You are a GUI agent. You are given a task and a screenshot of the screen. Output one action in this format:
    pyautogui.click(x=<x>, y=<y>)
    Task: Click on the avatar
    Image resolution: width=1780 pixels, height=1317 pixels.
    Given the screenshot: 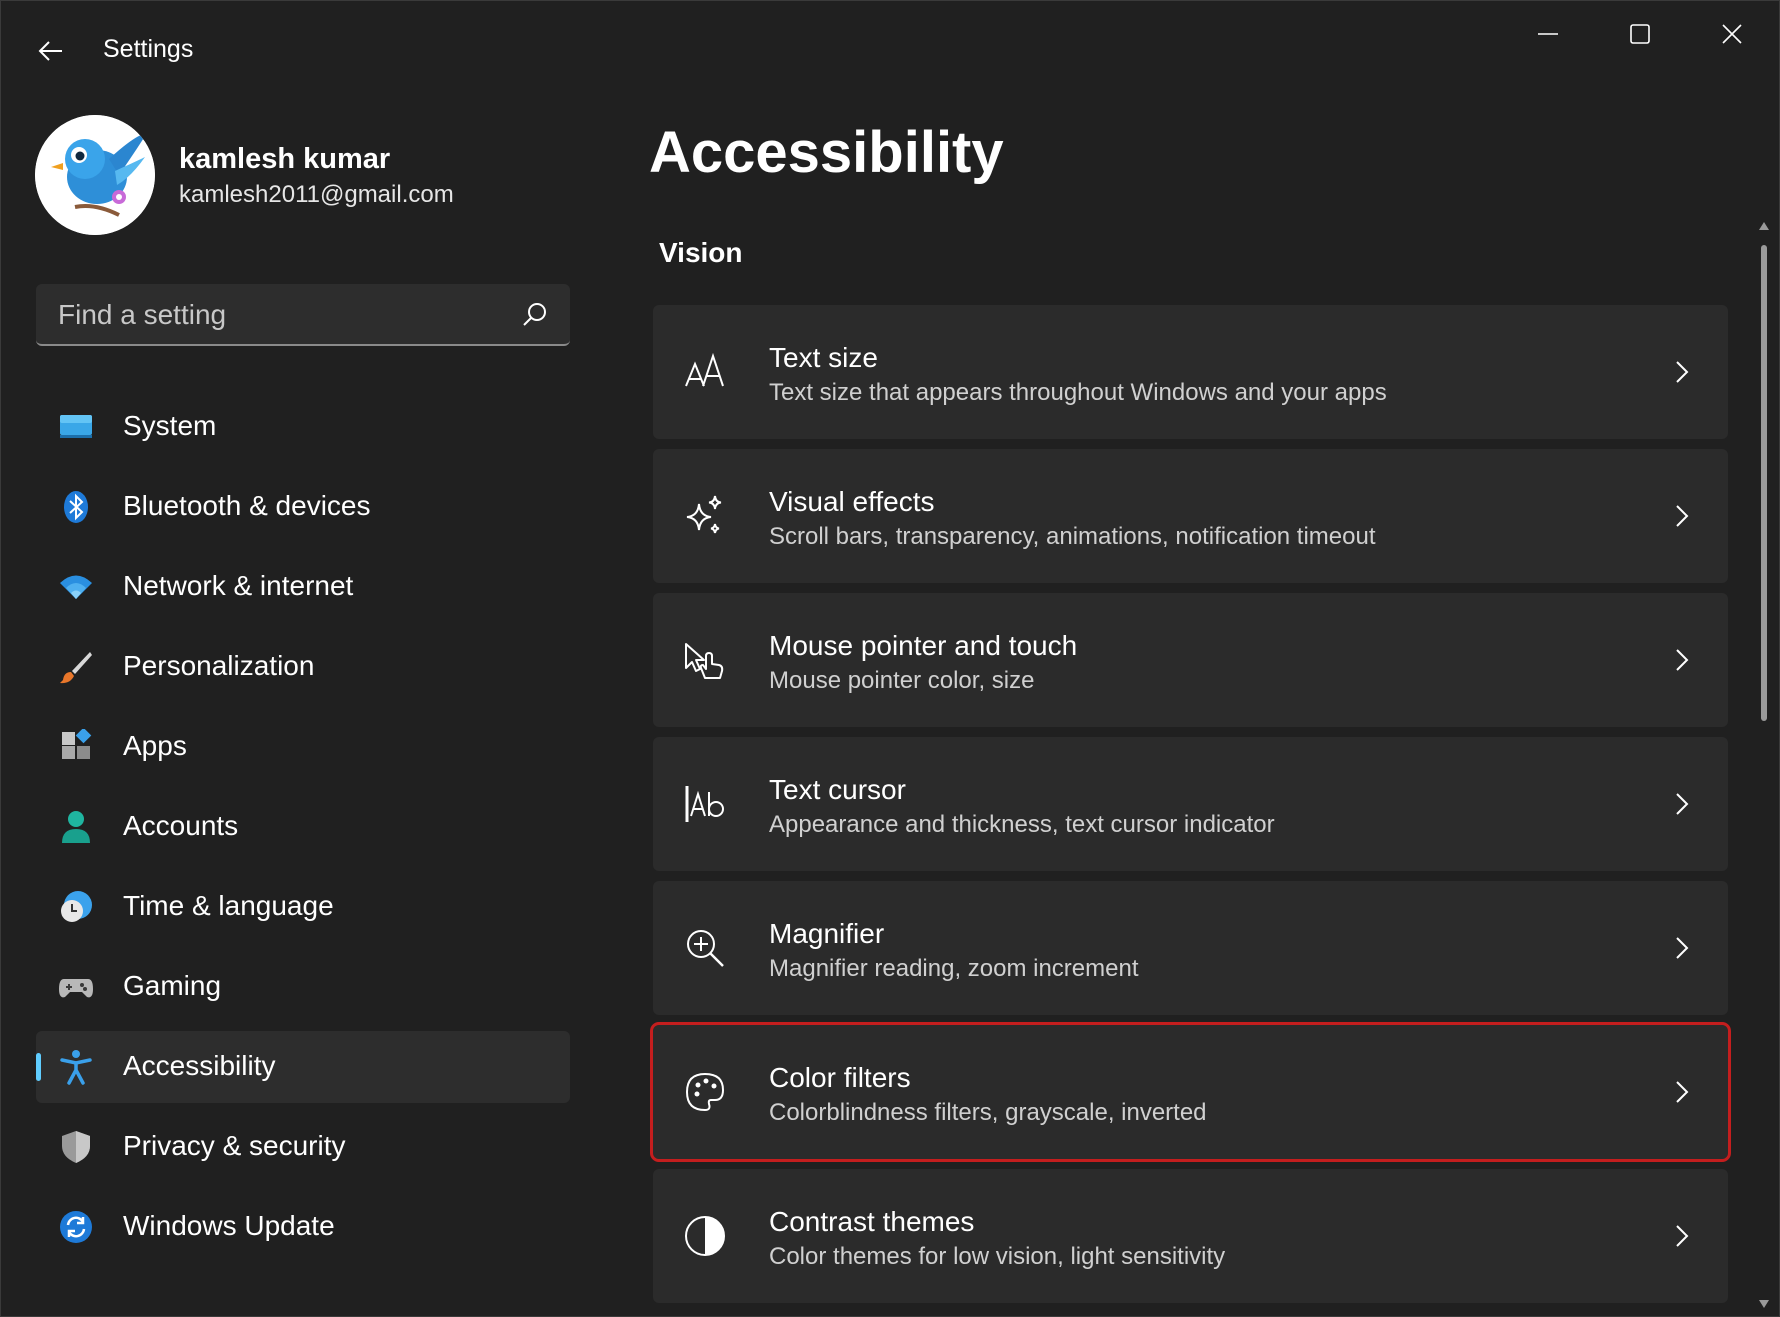 What is the action you would take?
    pyautogui.click(x=95, y=175)
    